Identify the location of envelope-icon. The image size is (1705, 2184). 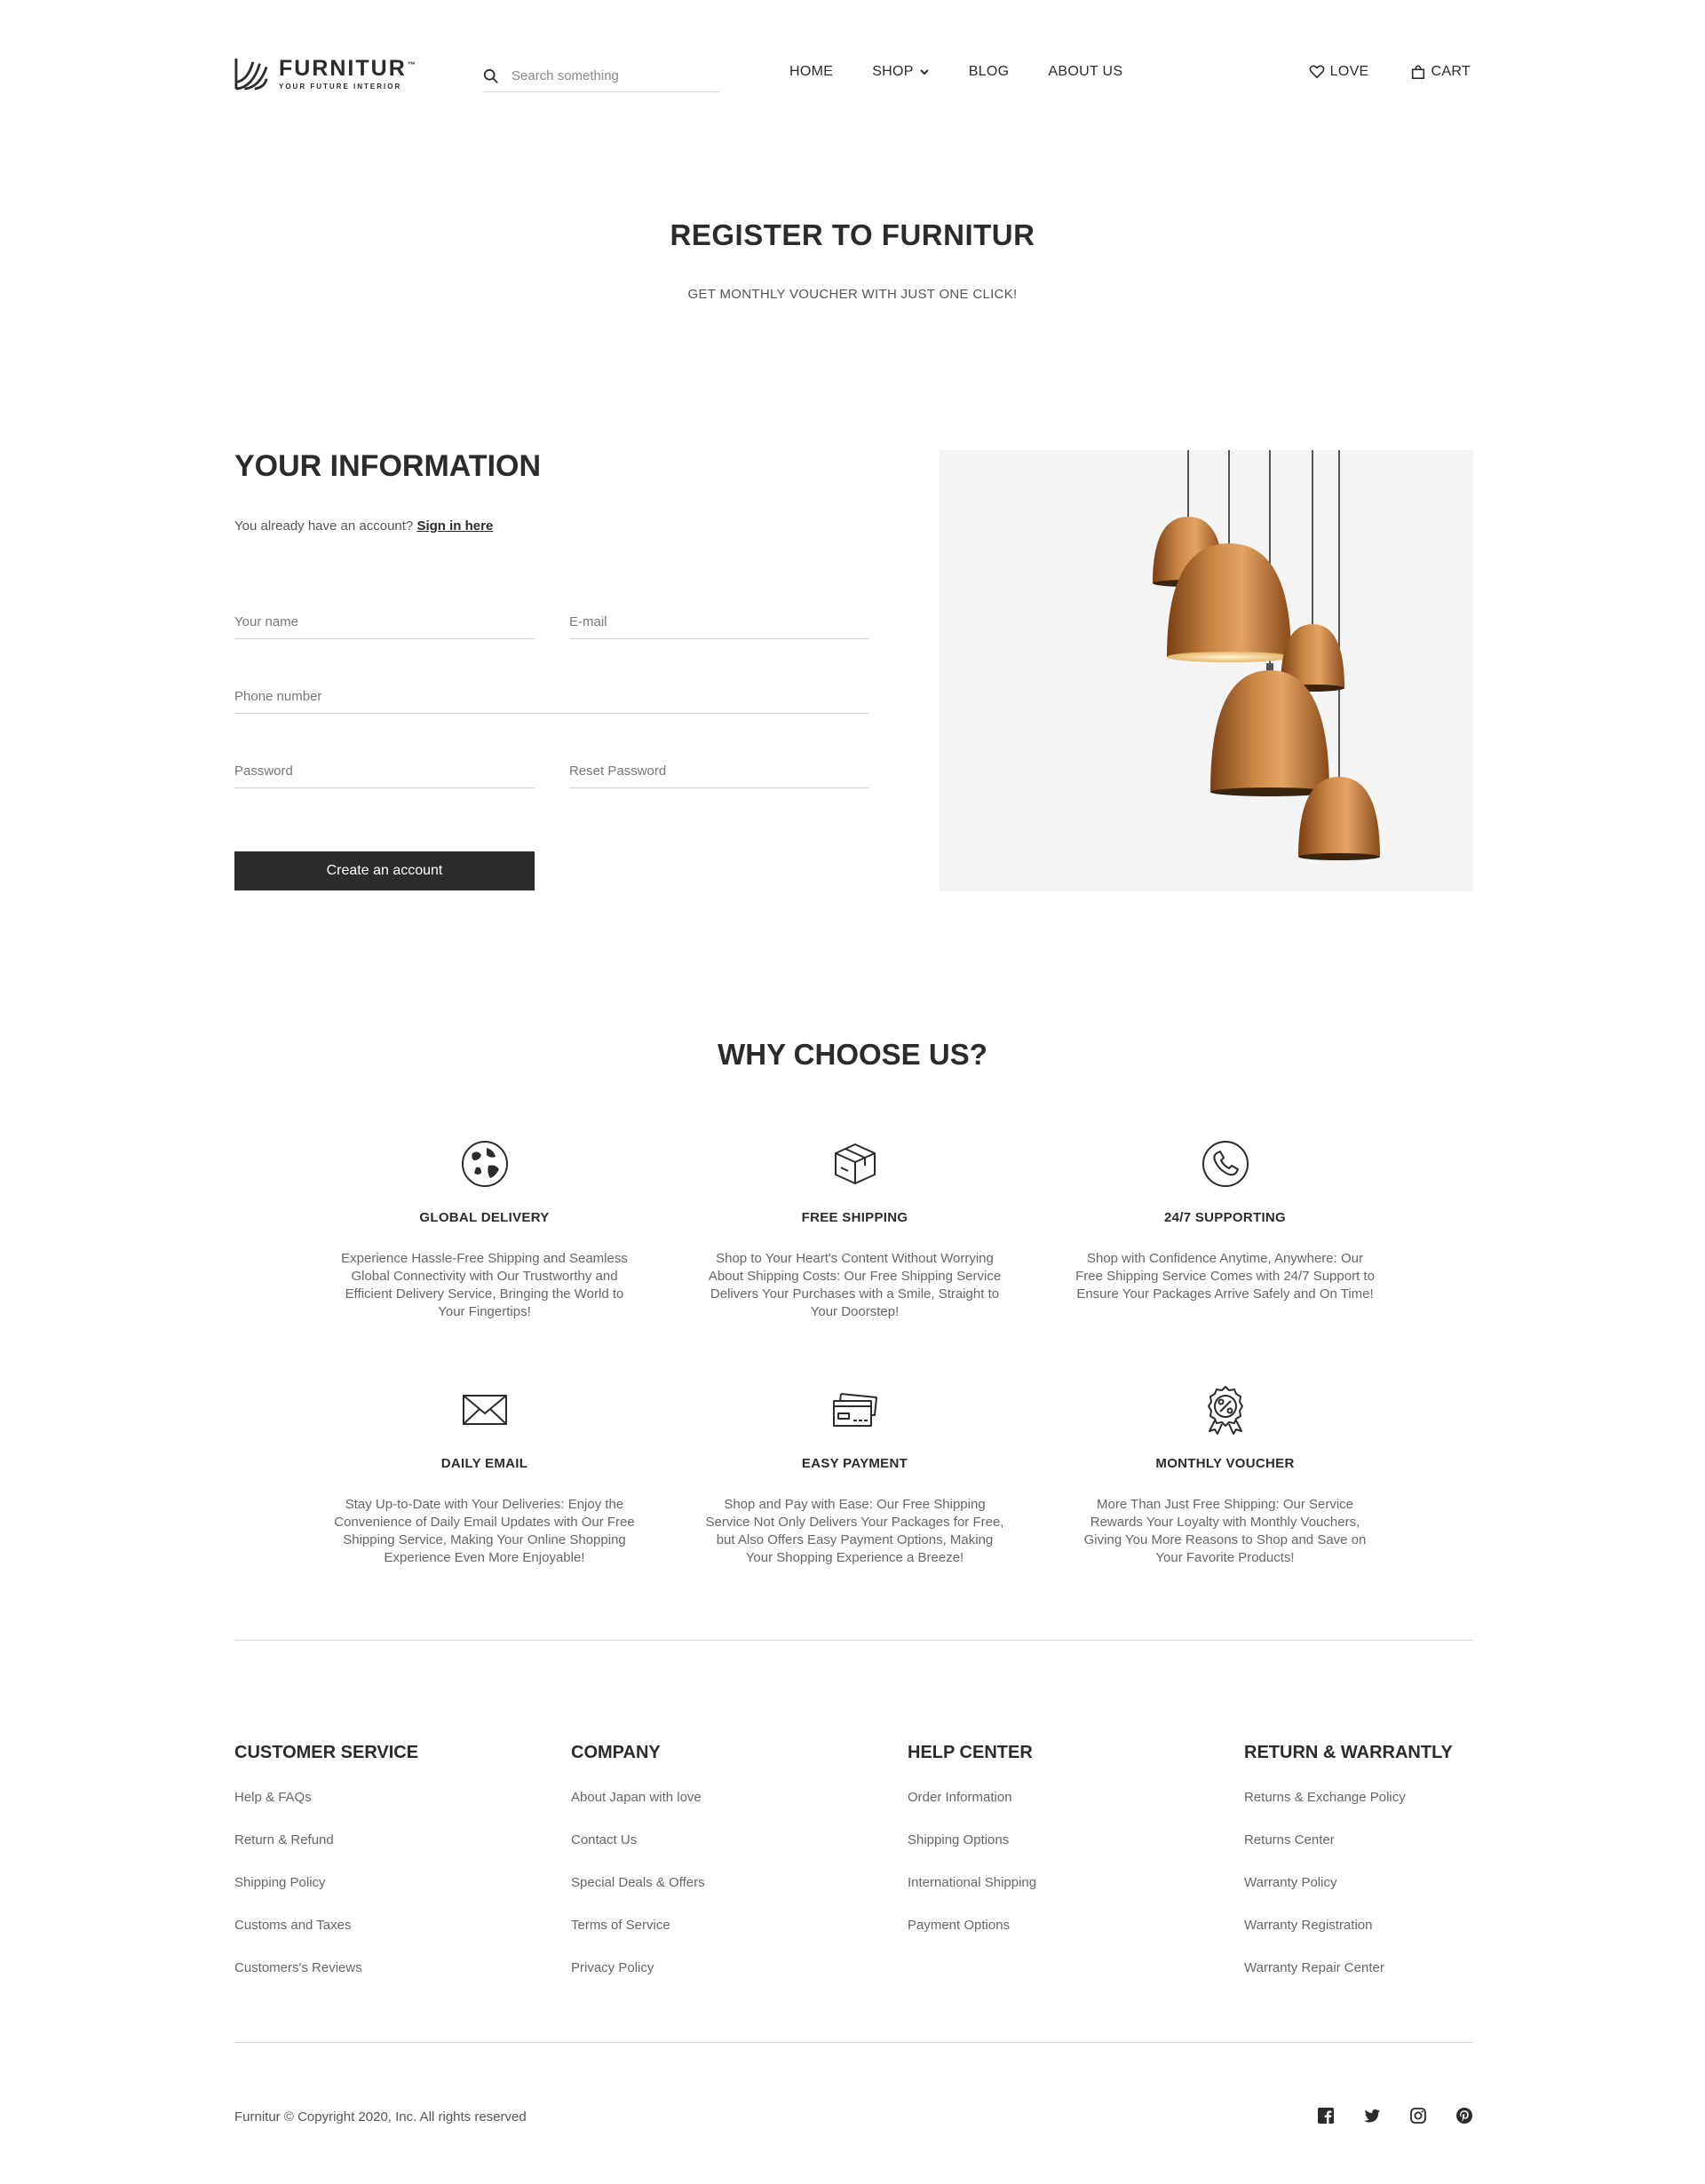
(485, 1410).